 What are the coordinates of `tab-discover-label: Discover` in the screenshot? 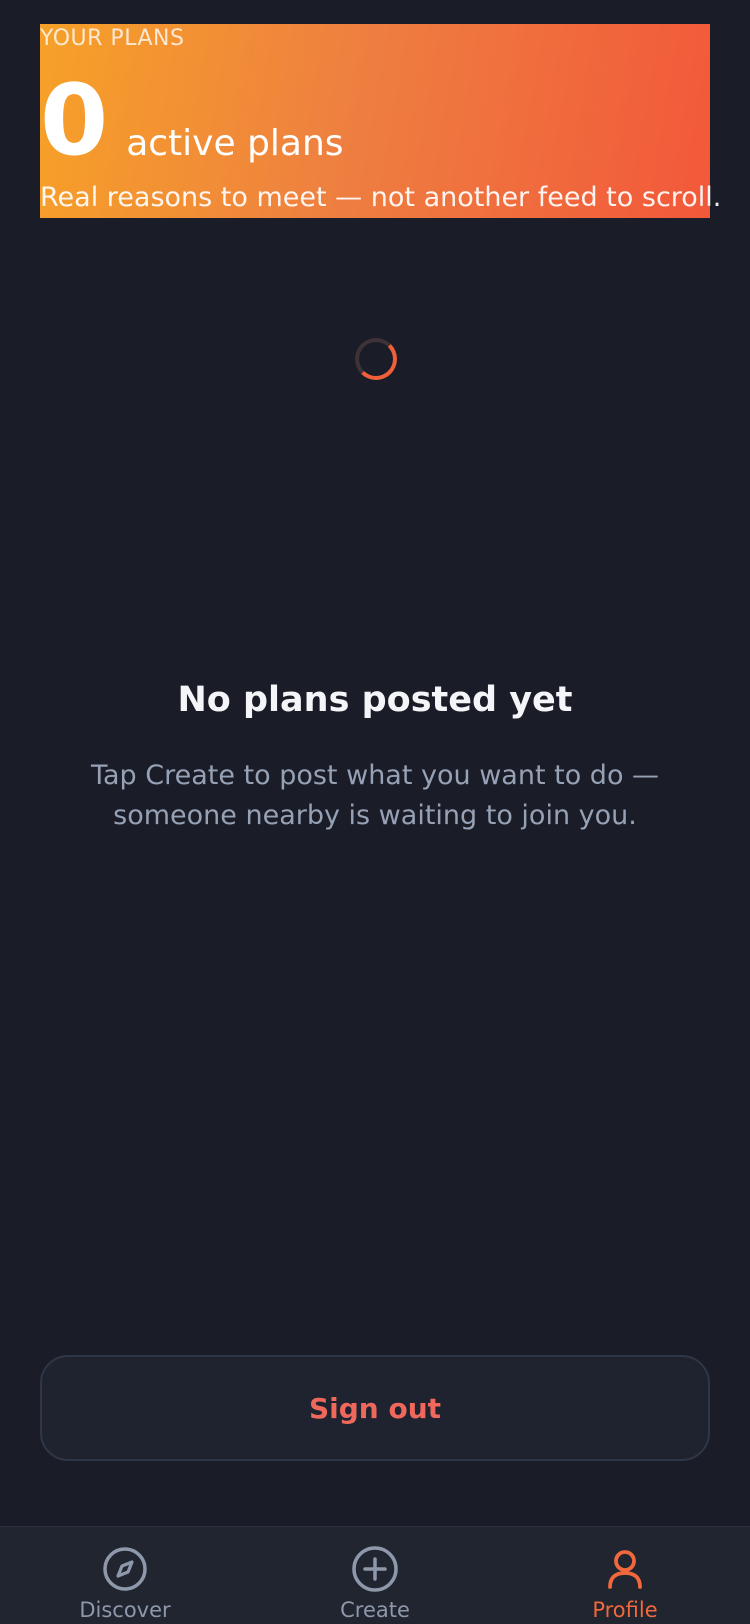 It's located at (125, 1610).